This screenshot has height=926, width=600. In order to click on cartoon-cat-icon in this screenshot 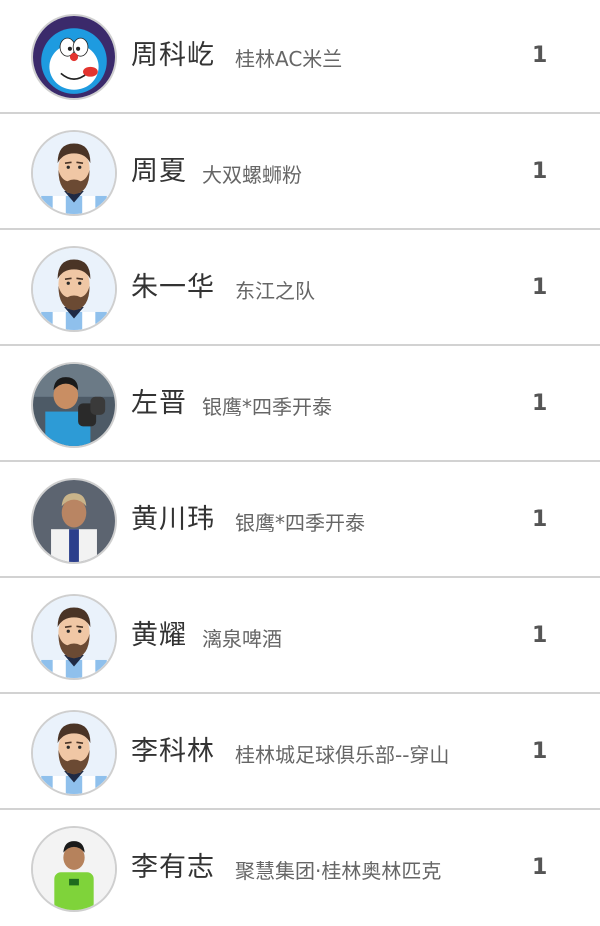, I will do `click(74, 57)`.